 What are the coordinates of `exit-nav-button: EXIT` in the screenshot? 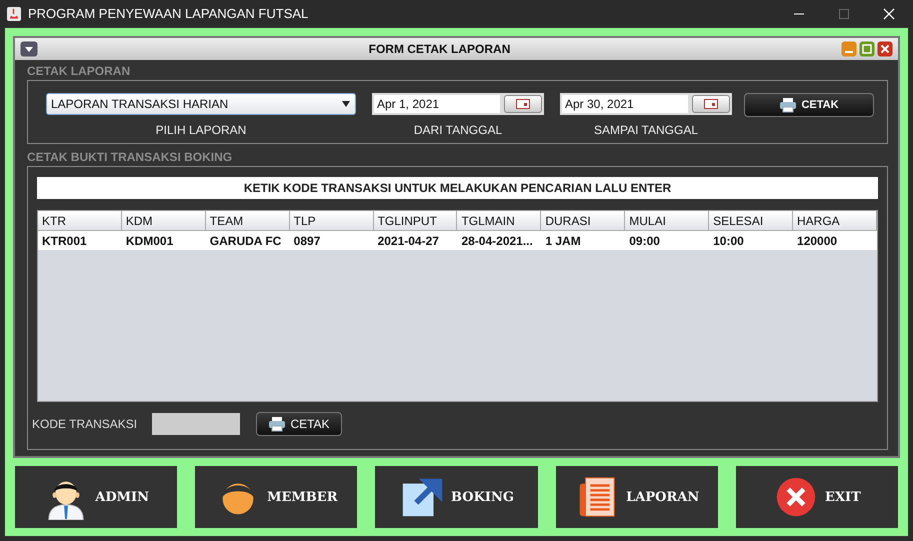 It's located at (817, 497).